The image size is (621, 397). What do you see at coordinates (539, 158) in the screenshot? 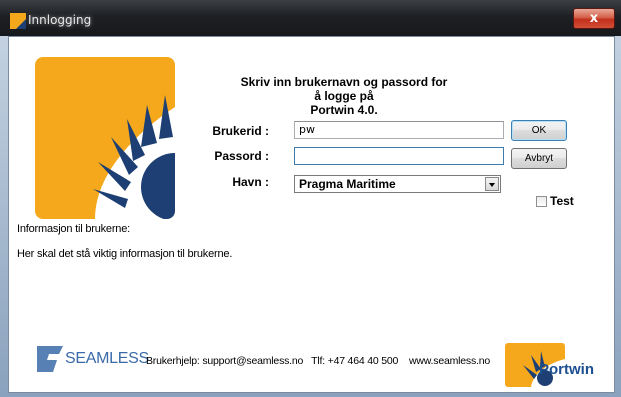
I see `cancel-button: Avbryt` at bounding box center [539, 158].